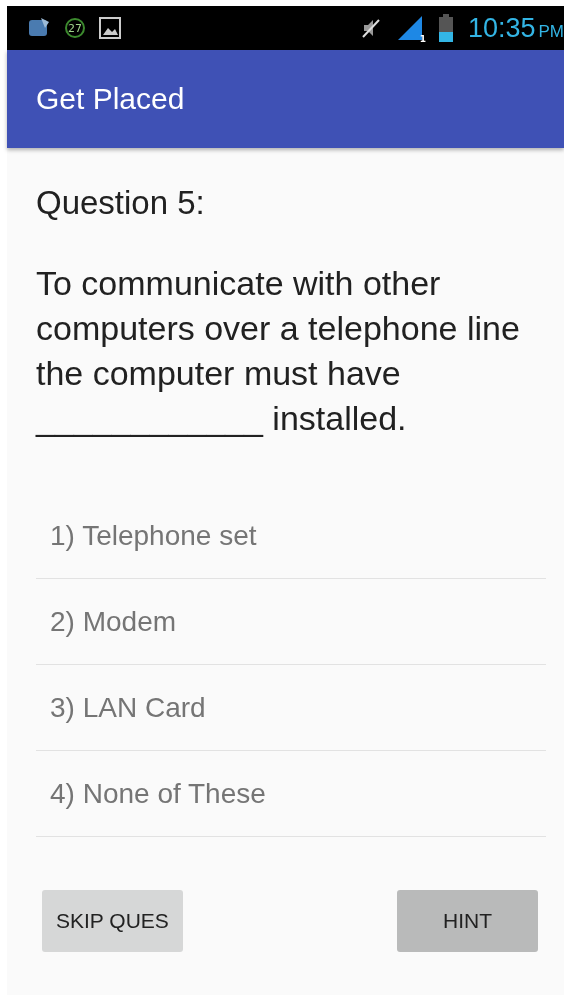 This screenshot has height=1002, width=564. I want to click on answer-option: 3) LAN Card, so click(291, 708).